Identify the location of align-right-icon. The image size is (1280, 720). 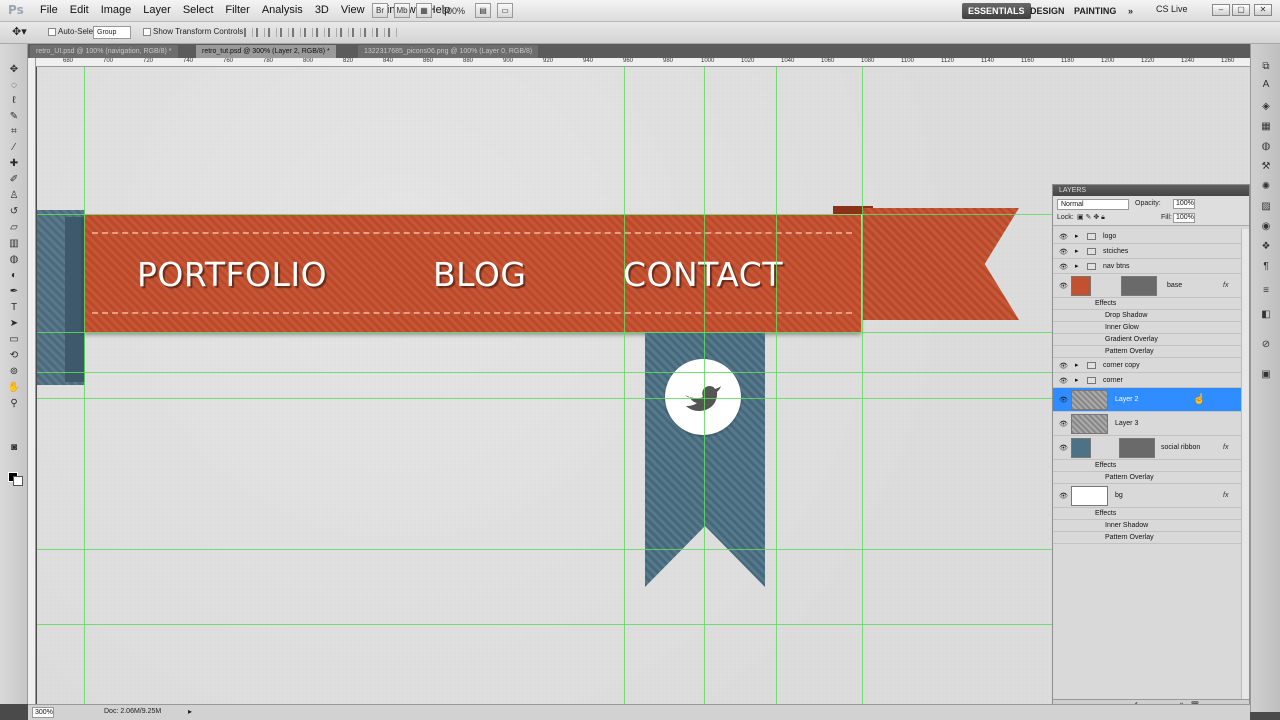
(308, 32).